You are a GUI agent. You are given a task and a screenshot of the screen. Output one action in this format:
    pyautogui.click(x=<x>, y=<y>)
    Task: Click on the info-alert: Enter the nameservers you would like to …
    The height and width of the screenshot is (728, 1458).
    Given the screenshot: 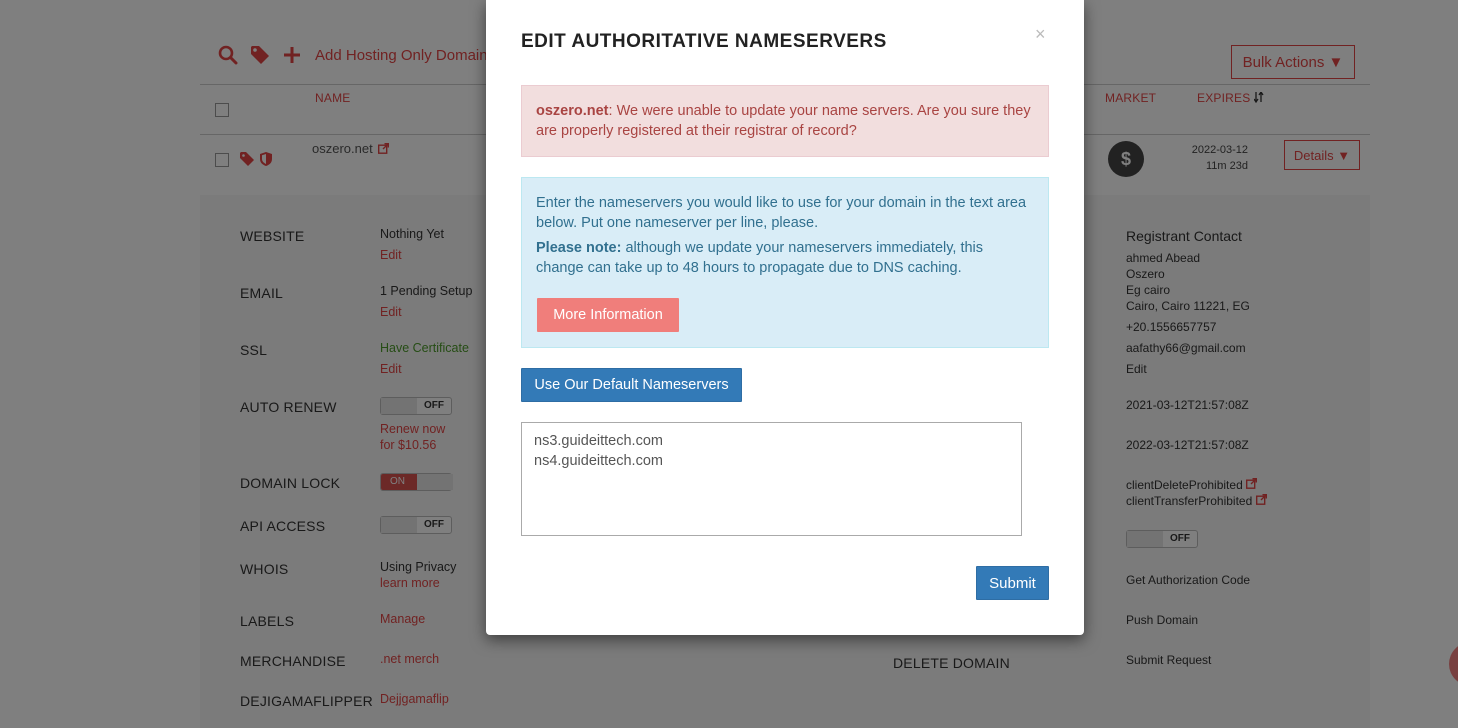 What is the action you would take?
    pyautogui.click(x=785, y=262)
    